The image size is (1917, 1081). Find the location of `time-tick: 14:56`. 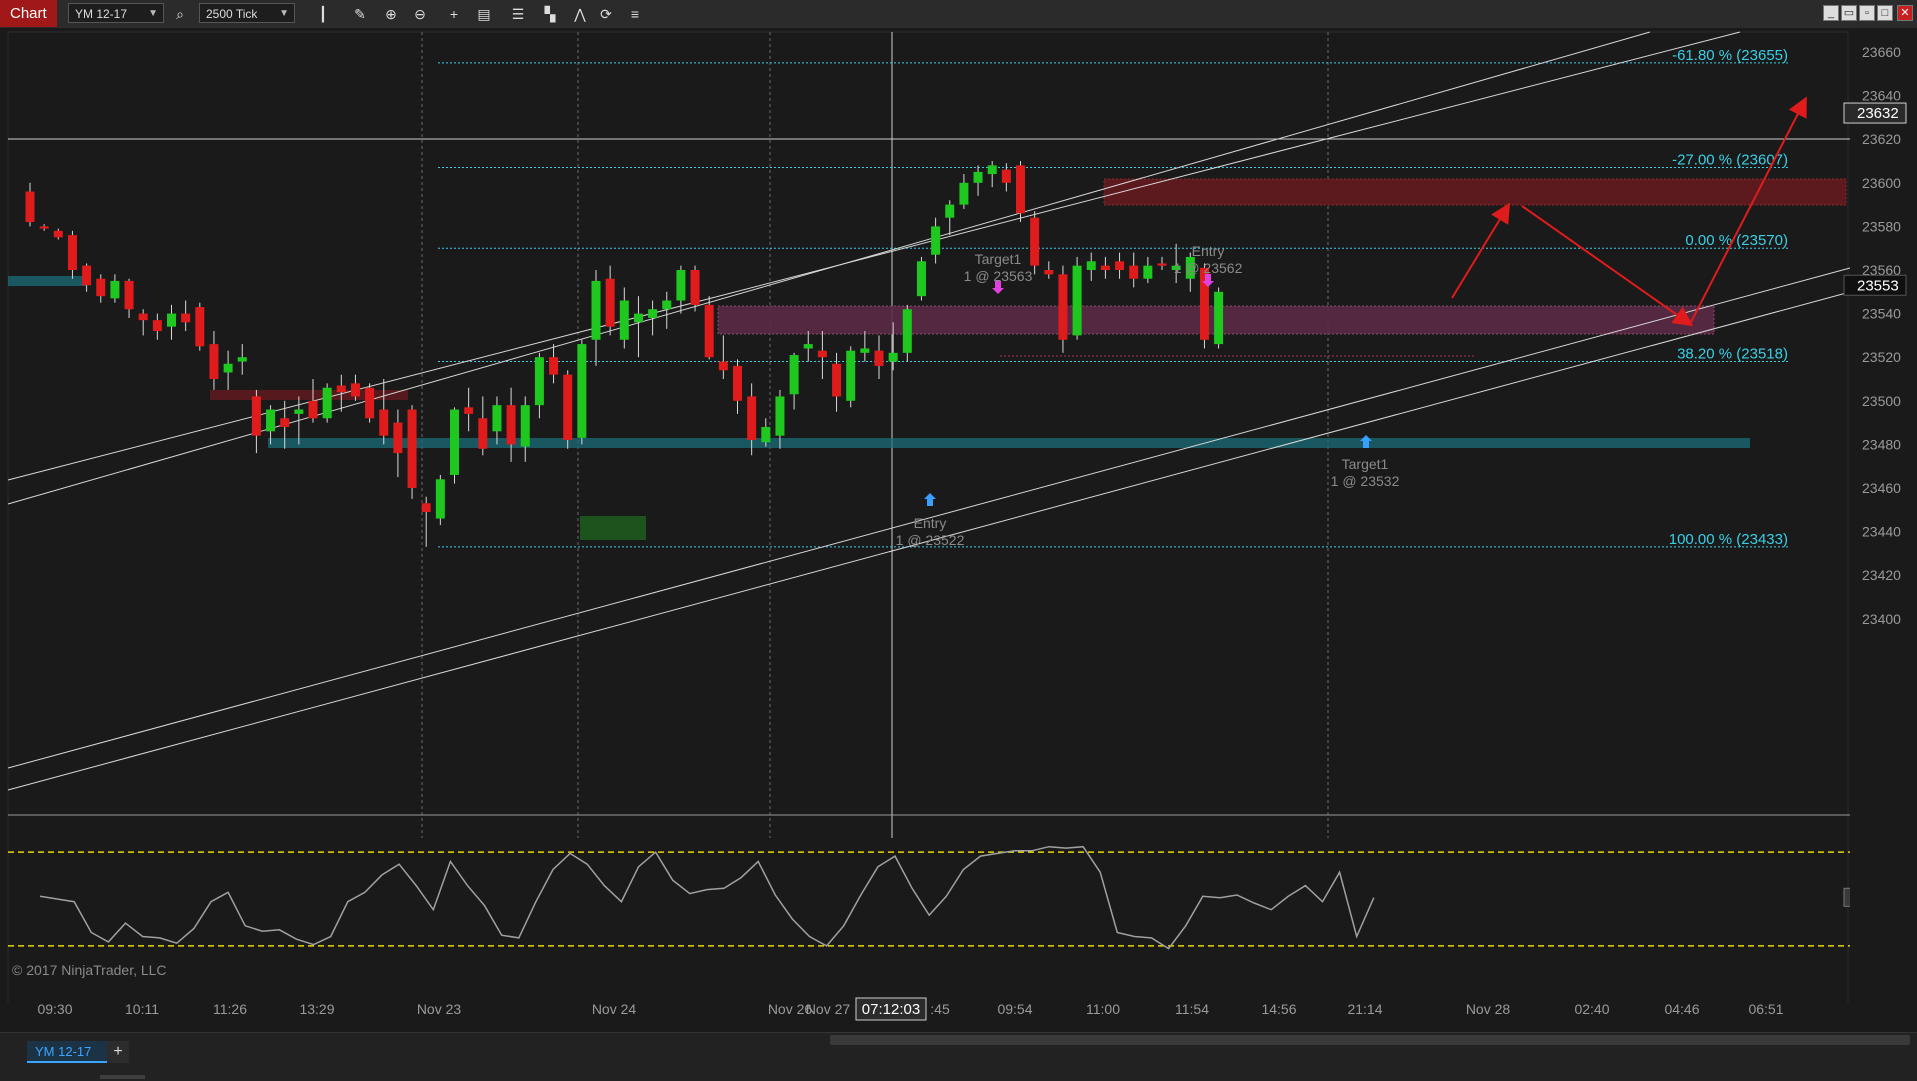

time-tick: 14:56 is located at coordinates (1278, 1009).